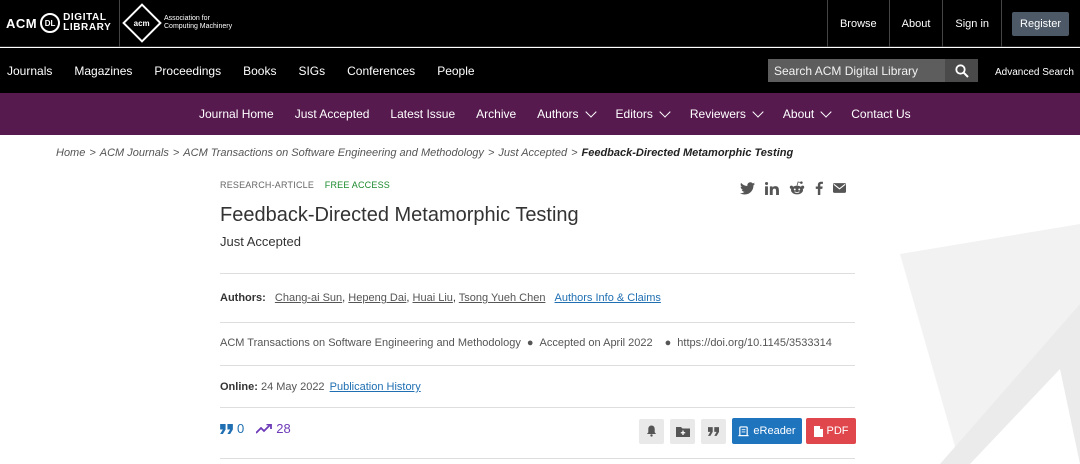 The height and width of the screenshot is (464, 1080). Describe the element at coordinates (70, 153) in the screenshot. I see `breadcrumb-home: Home` at that location.